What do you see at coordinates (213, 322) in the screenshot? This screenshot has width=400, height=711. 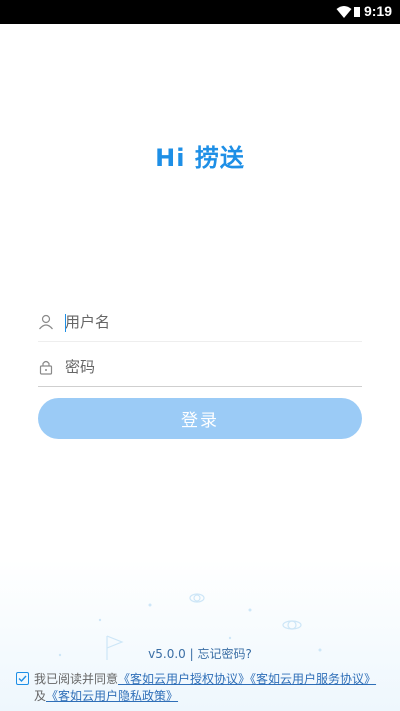 I see `username-input` at bounding box center [213, 322].